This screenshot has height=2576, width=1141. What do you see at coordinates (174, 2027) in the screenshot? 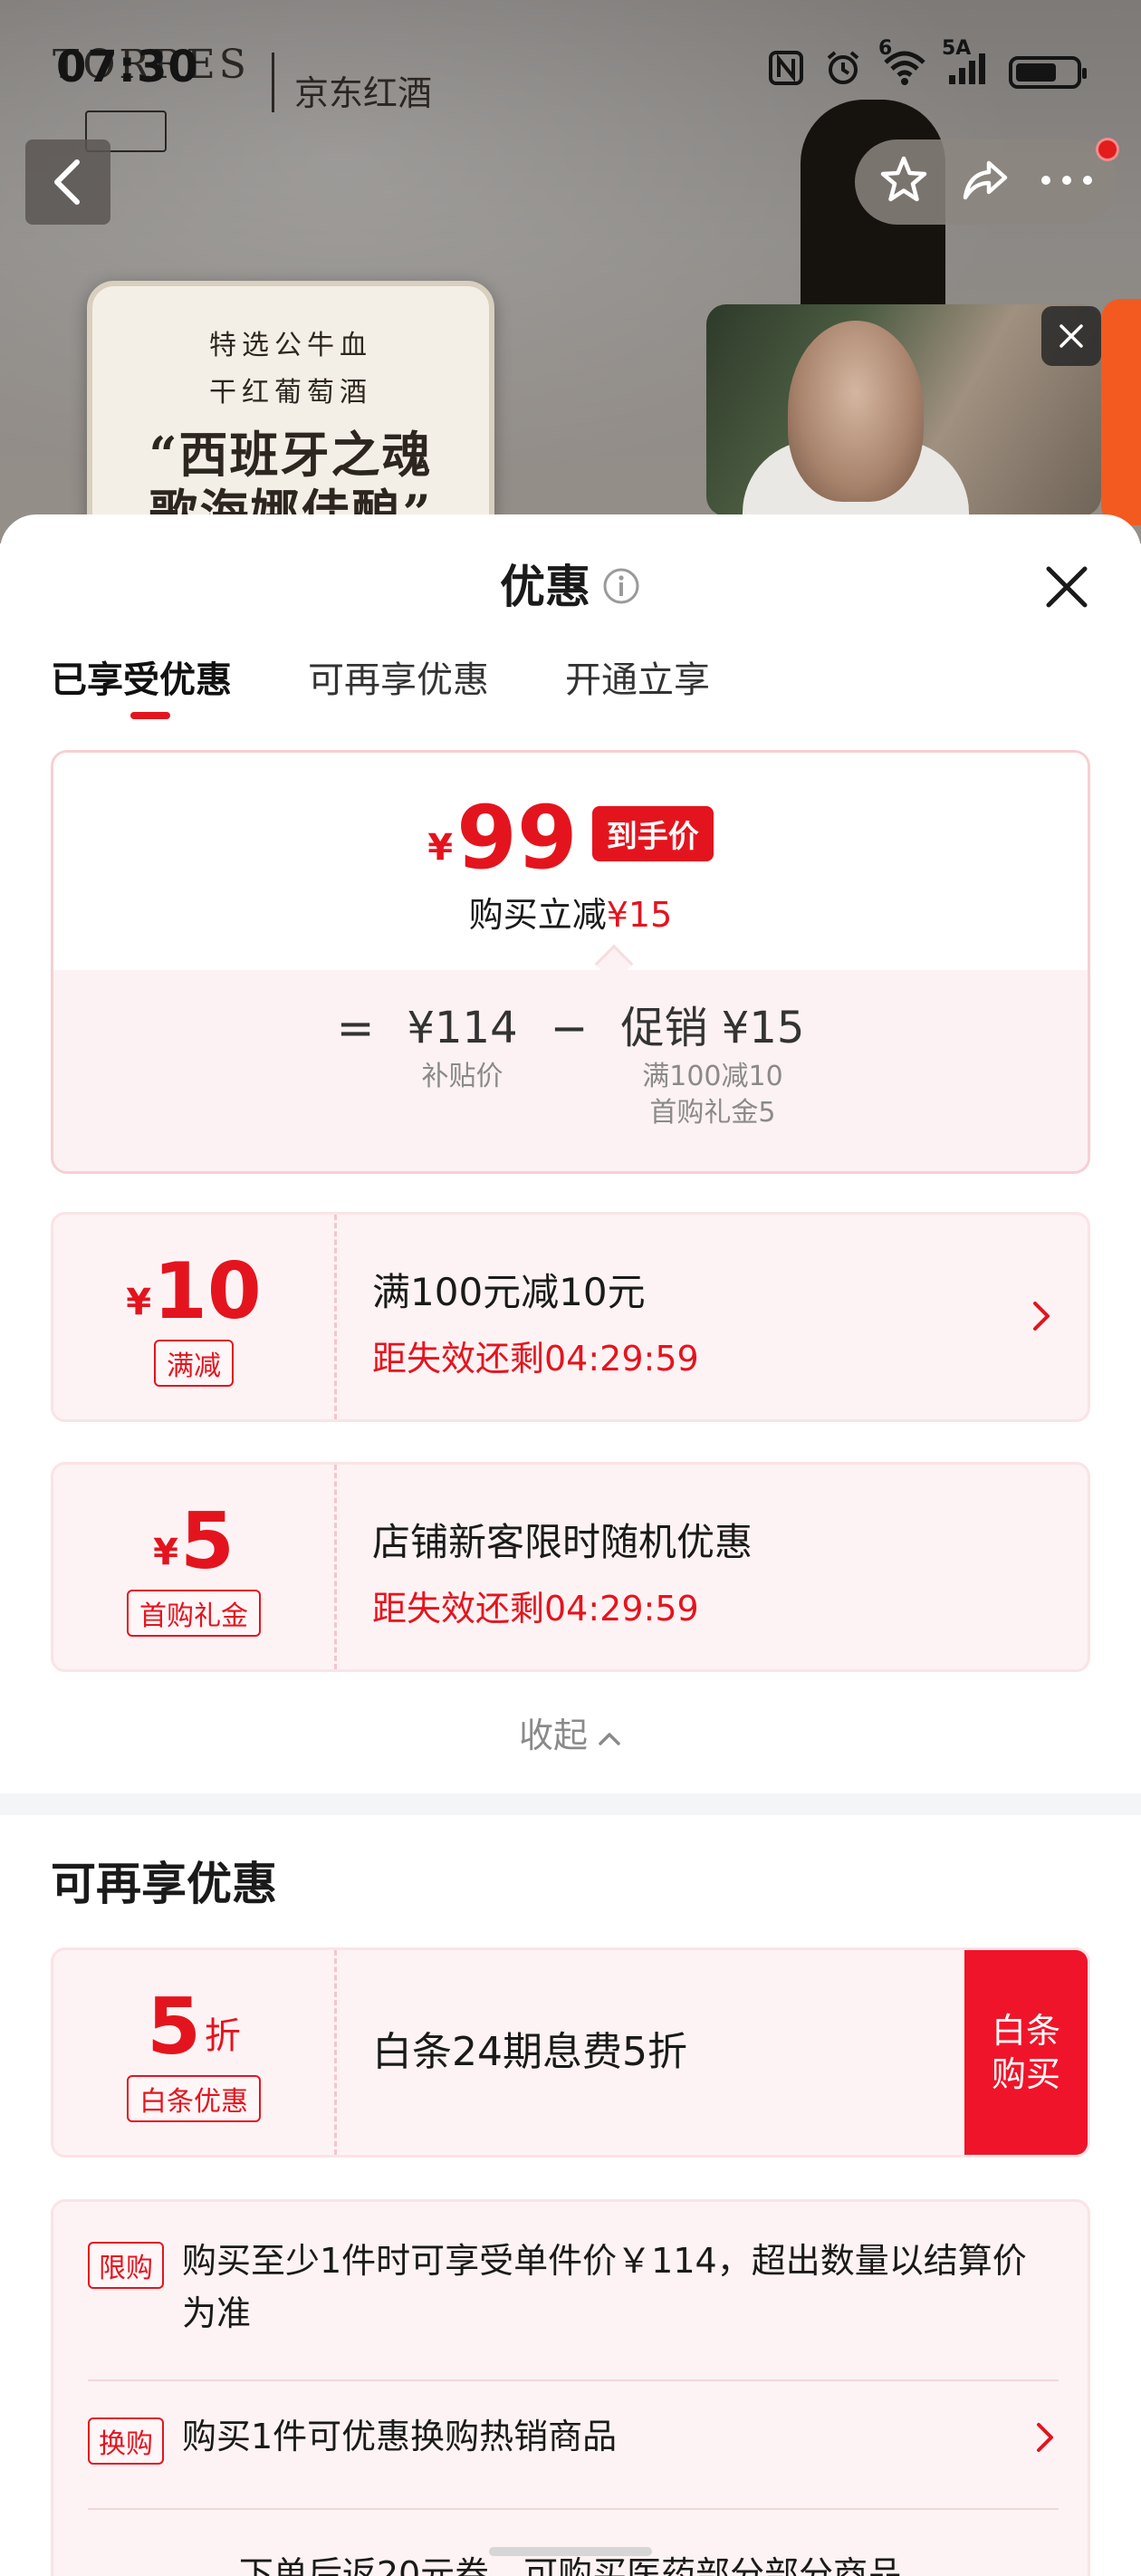
I see `discount-rate: 5` at bounding box center [174, 2027].